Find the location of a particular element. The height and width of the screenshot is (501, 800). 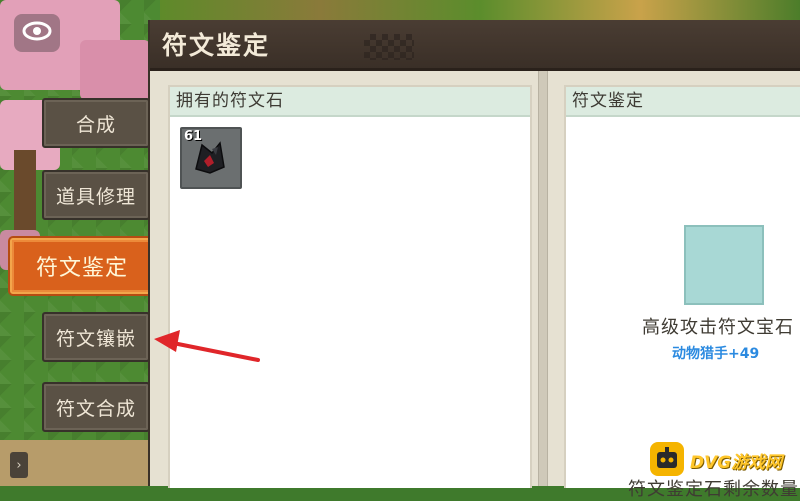

eye-icon is located at coordinates (37, 33).